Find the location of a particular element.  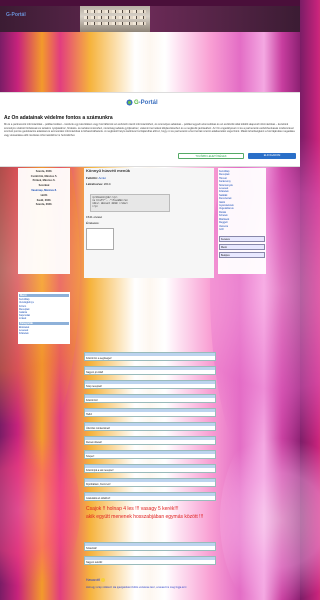

site-logo-small: G-Portál is located at coordinates (16, 15).